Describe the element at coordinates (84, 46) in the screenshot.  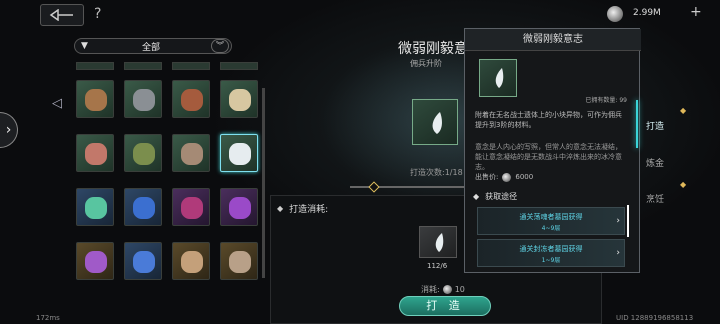
I see `filter-icon: ▼` at that location.